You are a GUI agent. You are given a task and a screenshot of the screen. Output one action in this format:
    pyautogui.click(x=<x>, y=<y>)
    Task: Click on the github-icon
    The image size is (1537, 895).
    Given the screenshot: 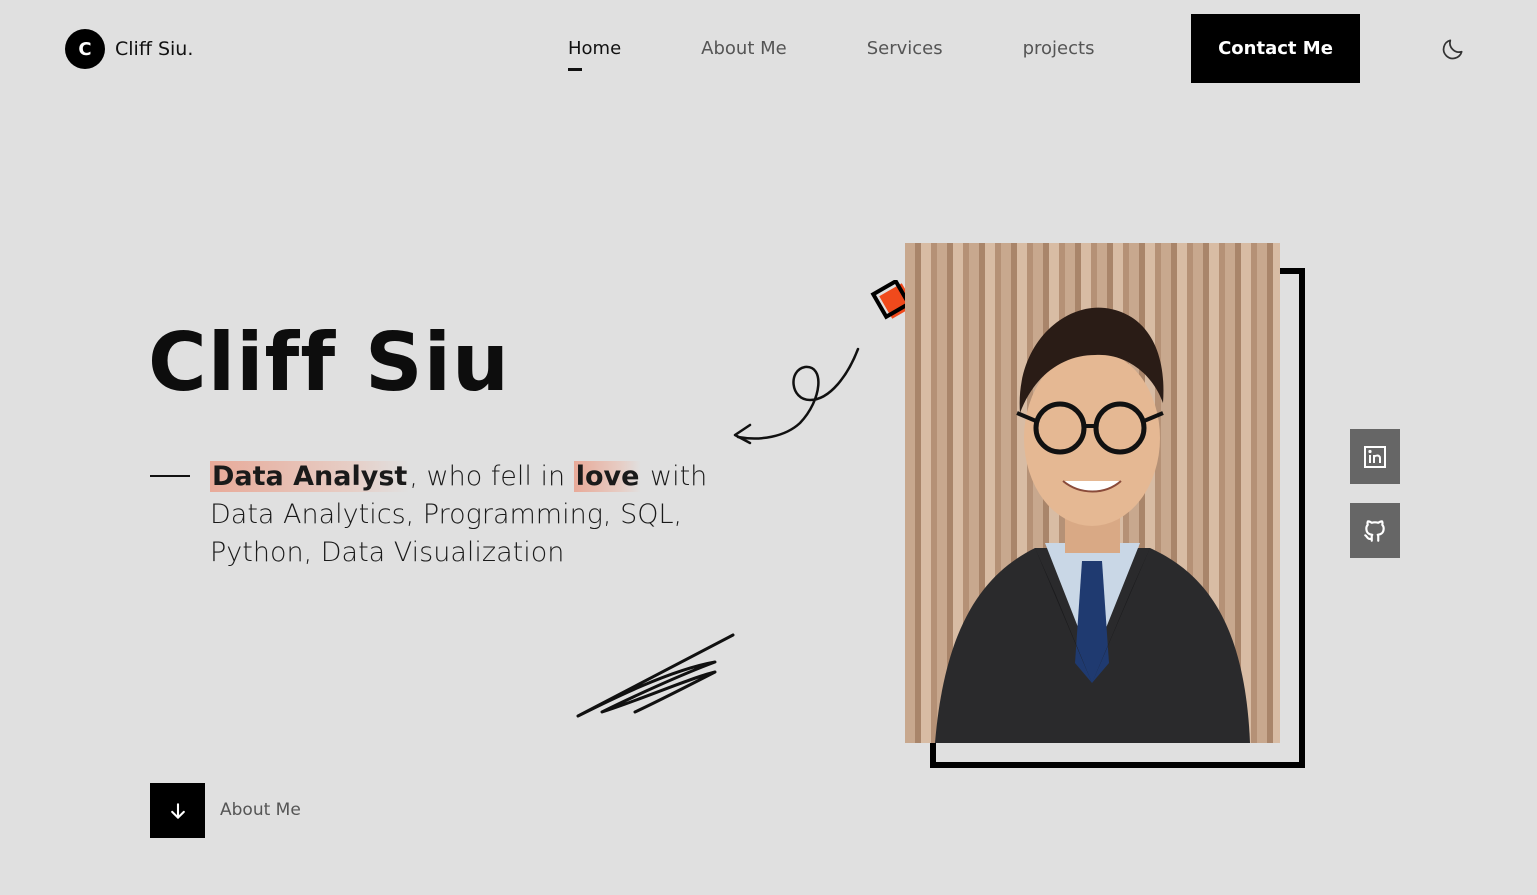 What is the action you would take?
    pyautogui.click(x=1374, y=530)
    